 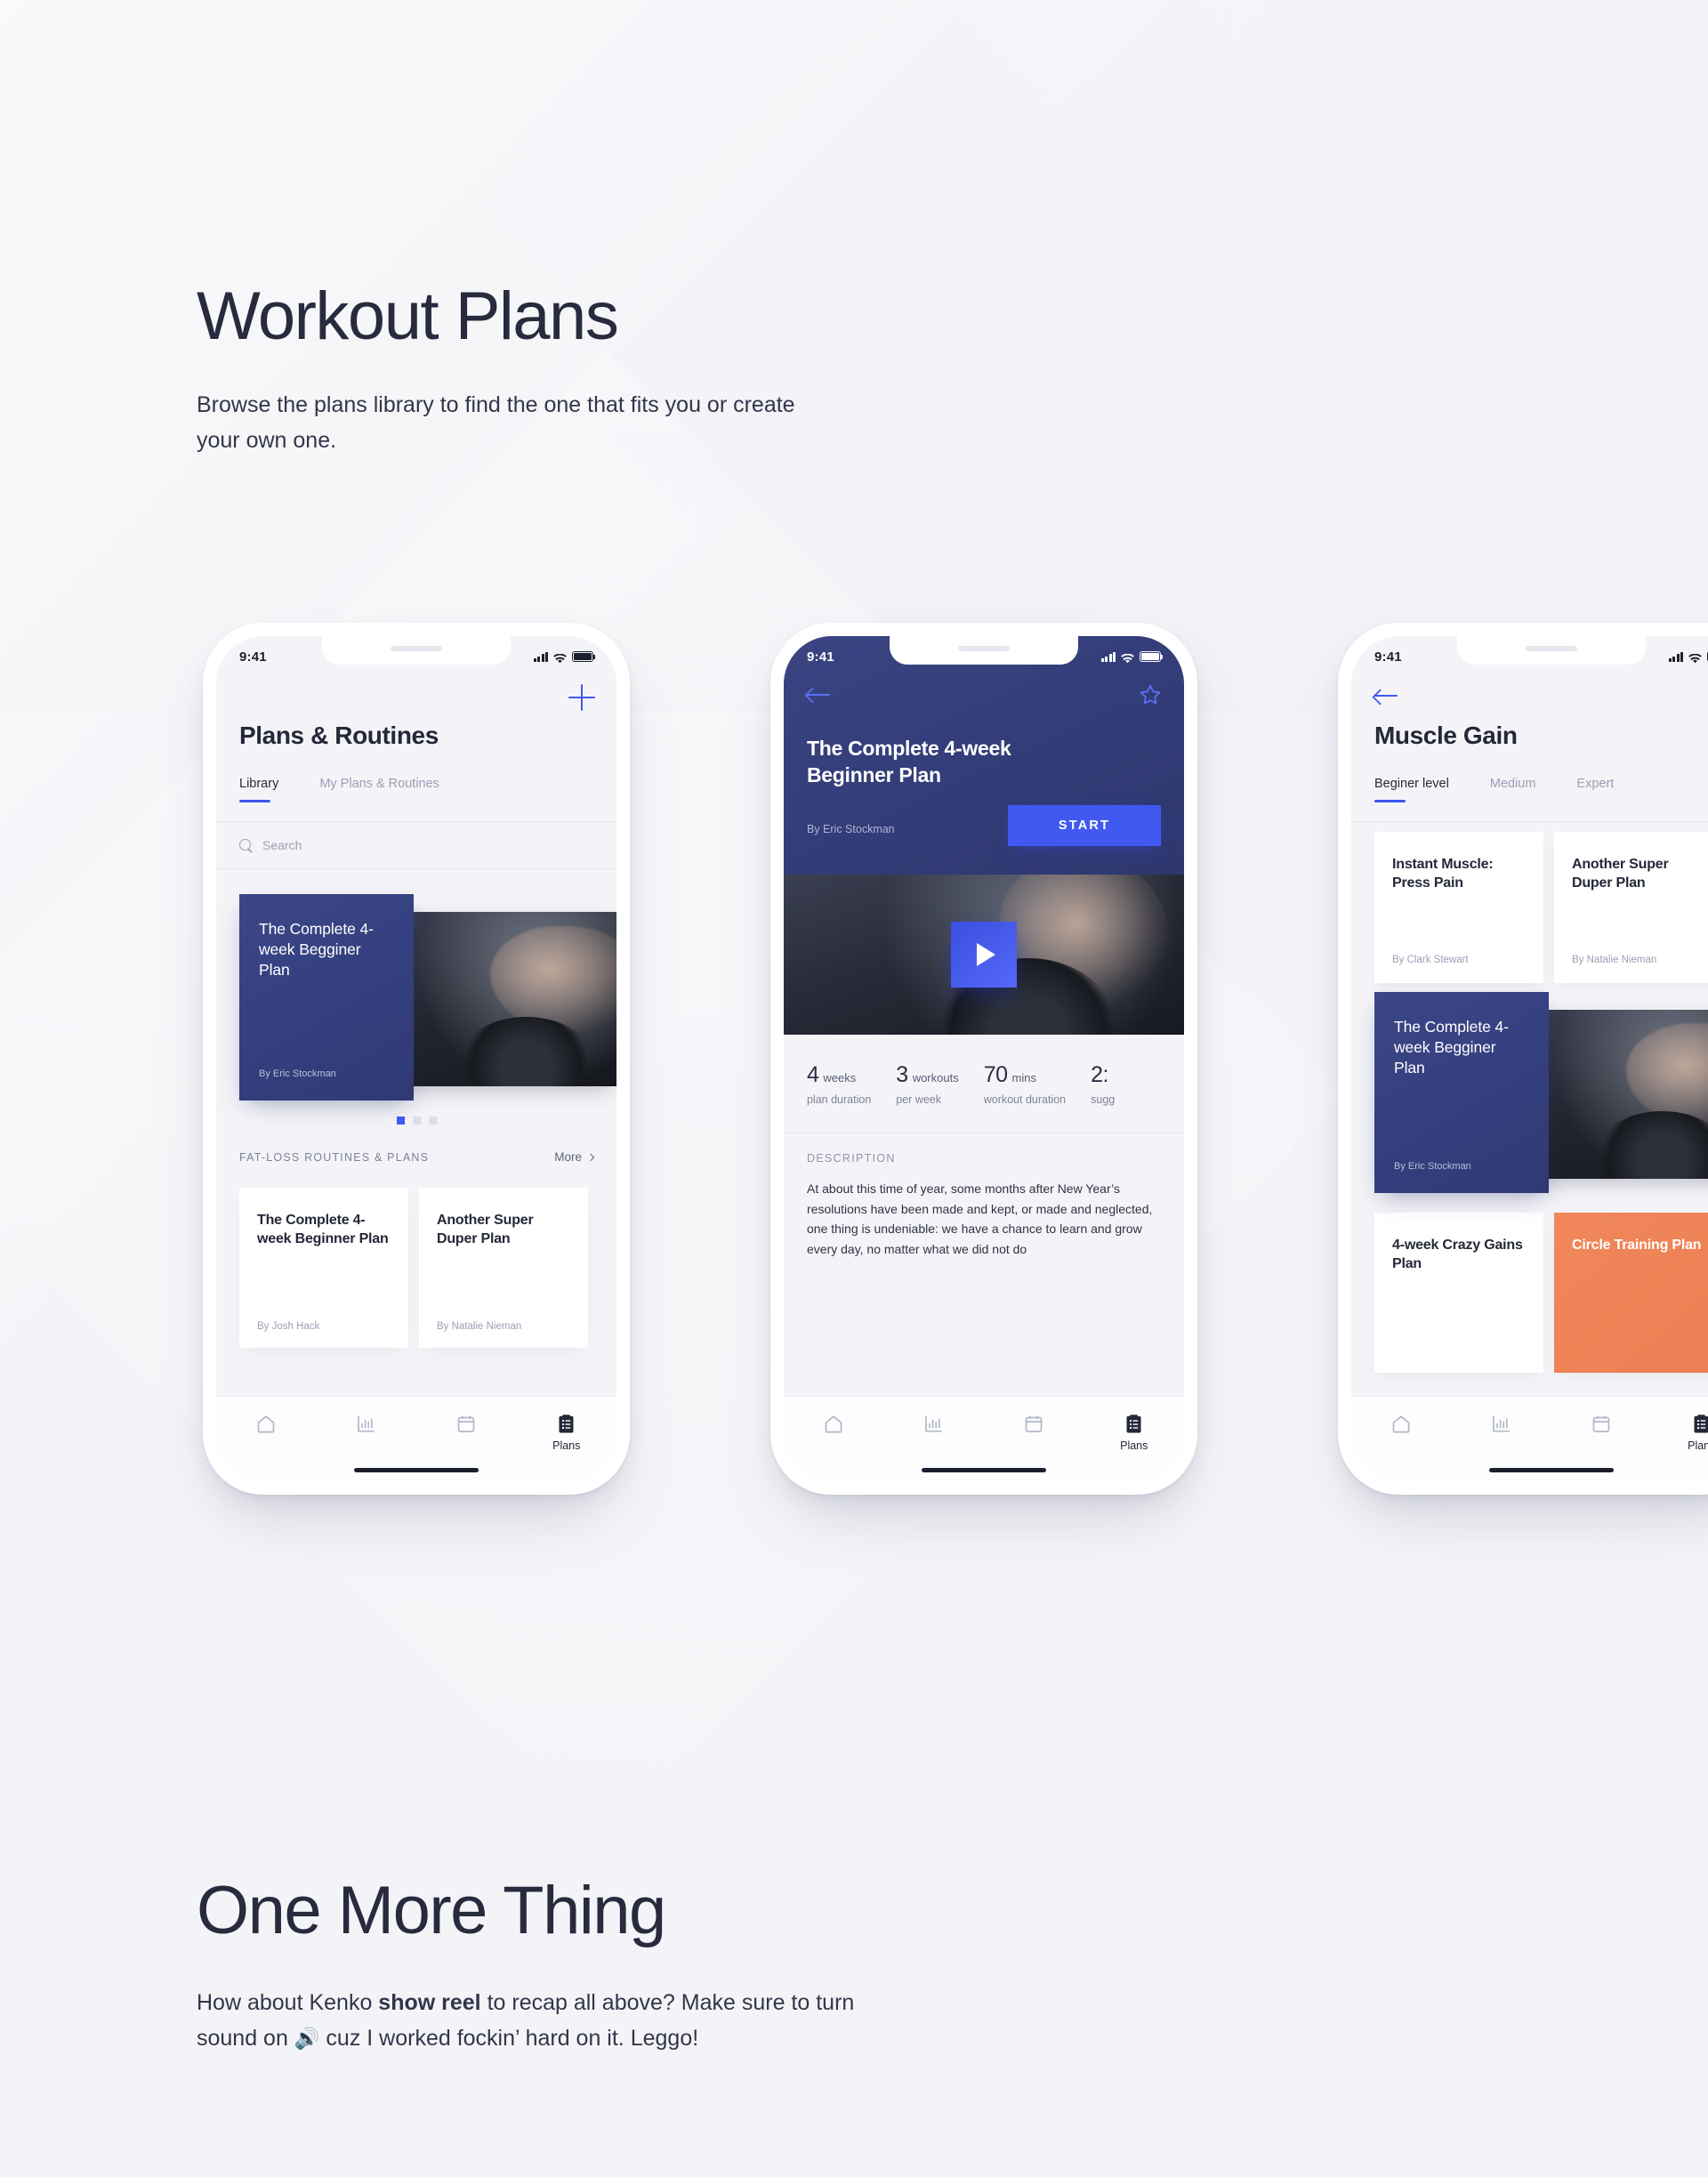 I want to click on status-bar: 9:41, so click(x=984, y=656).